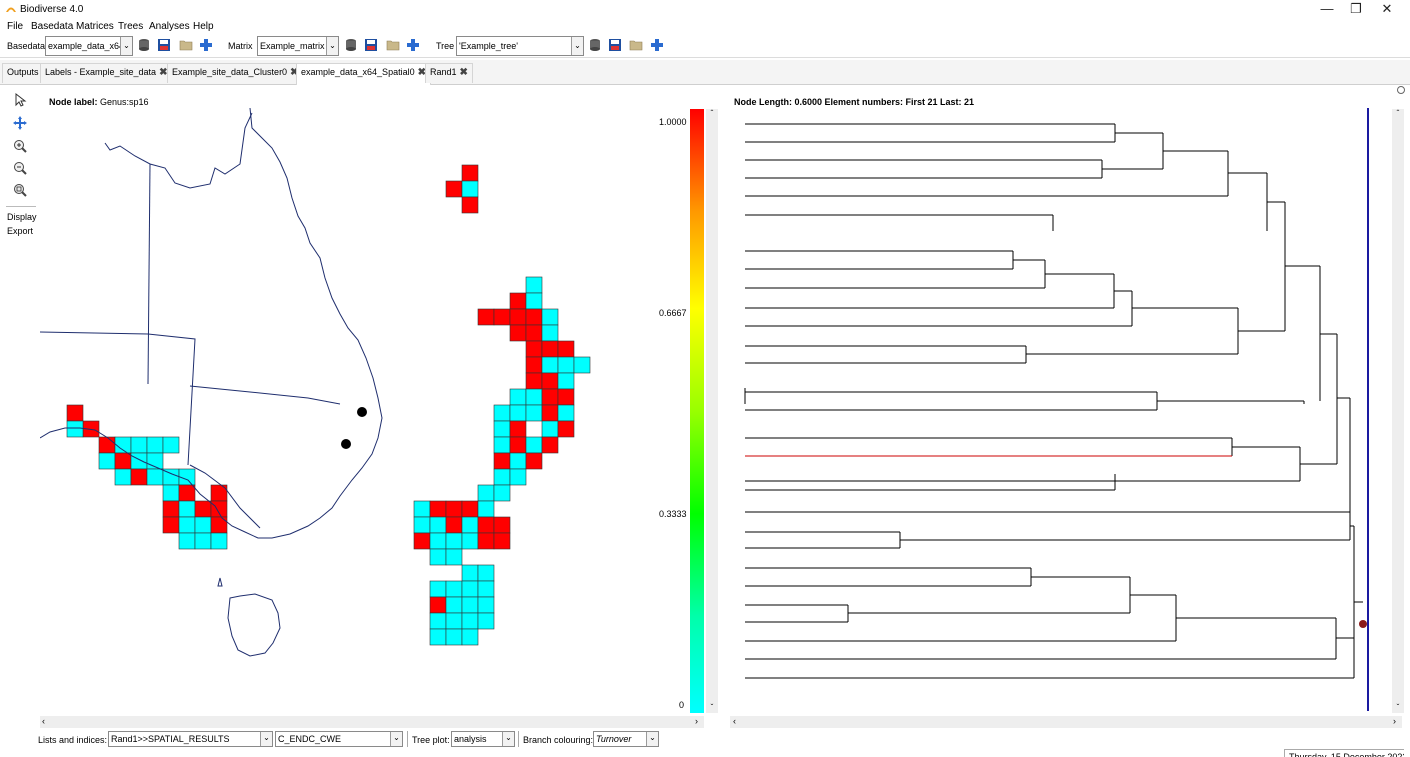 Image resolution: width=1410 pixels, height=757 pixels. Describe the element at coordinates (339, 739) in the screenshot. I see `index-select: C_ENDC_CWE` at that location.